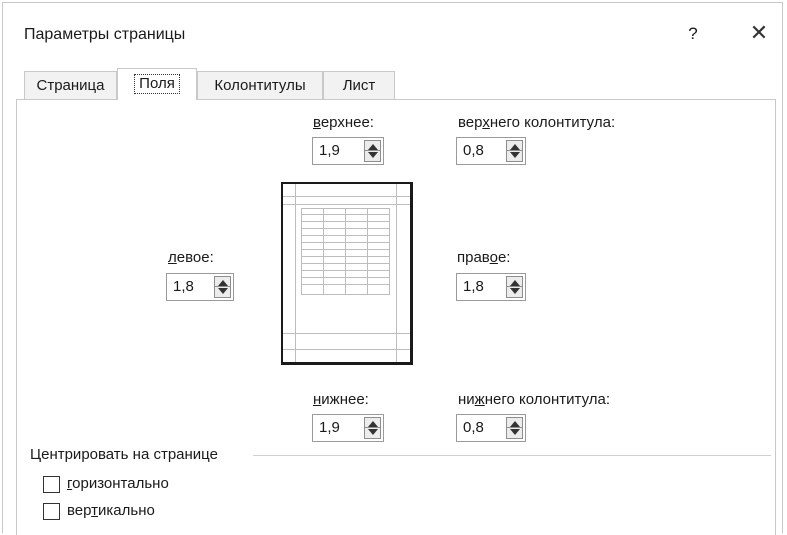 The image size is (787, 535). Describe the element at coordinates (51, 484) in the screenshot. I see `horizontal-checkbox` at that location.